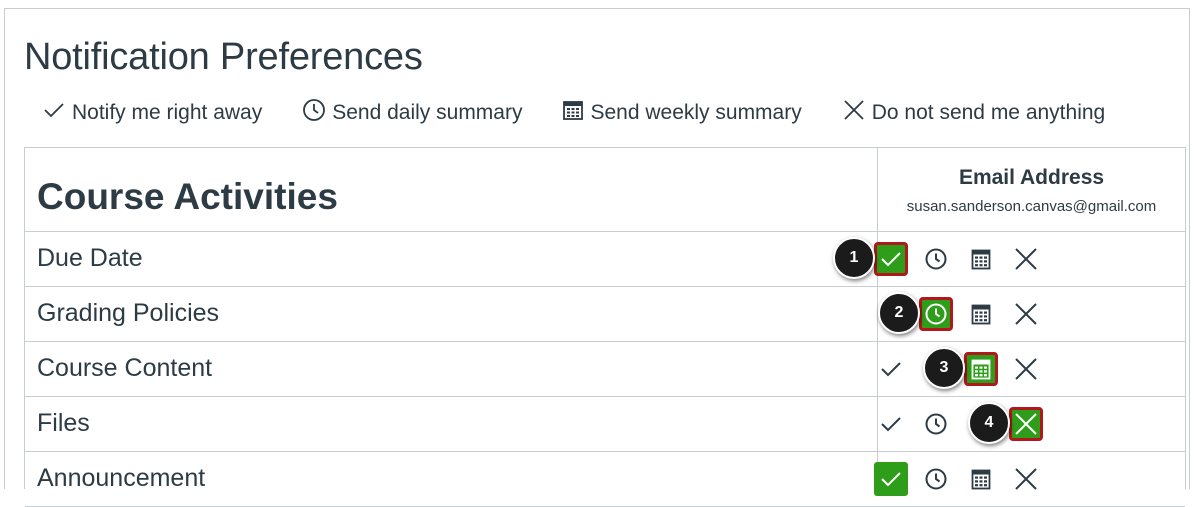 Image resolution: width=1194 pixels, height=507 pixels. Describe the element at coordinates (989, 423) in the screenshot. I see `callout-badge: 4` at that location.